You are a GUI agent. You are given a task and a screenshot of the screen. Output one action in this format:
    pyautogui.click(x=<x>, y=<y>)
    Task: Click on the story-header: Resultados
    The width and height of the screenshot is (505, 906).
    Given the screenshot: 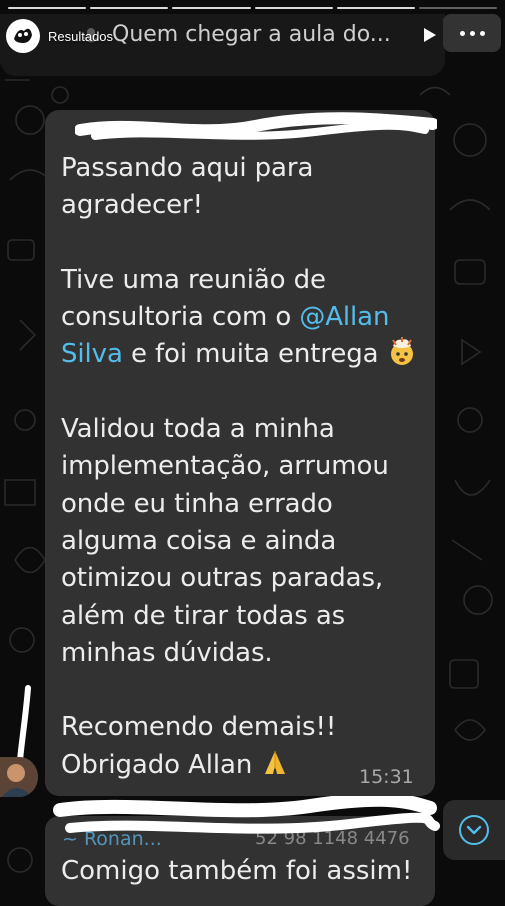 What is the action you would take?
    pyautogui.click(x=59, y=36)
    